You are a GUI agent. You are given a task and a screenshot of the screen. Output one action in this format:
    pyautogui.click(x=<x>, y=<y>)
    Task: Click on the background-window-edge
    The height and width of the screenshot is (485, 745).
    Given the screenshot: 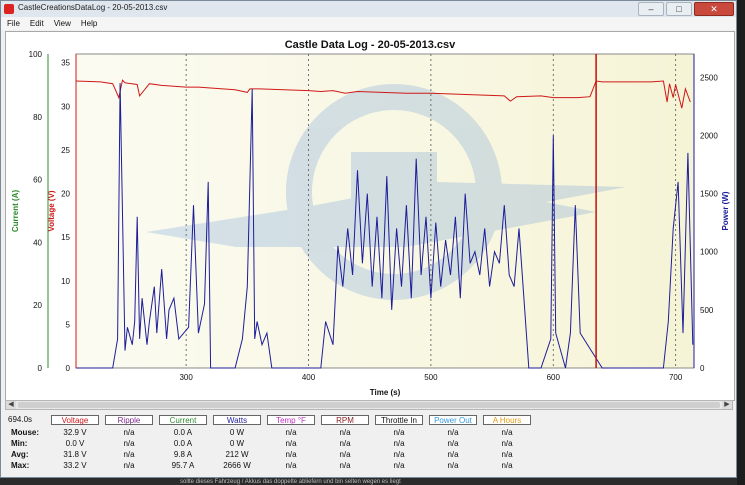 What is the action you would take?
    pyautogui.click(x=741, y=242)
    